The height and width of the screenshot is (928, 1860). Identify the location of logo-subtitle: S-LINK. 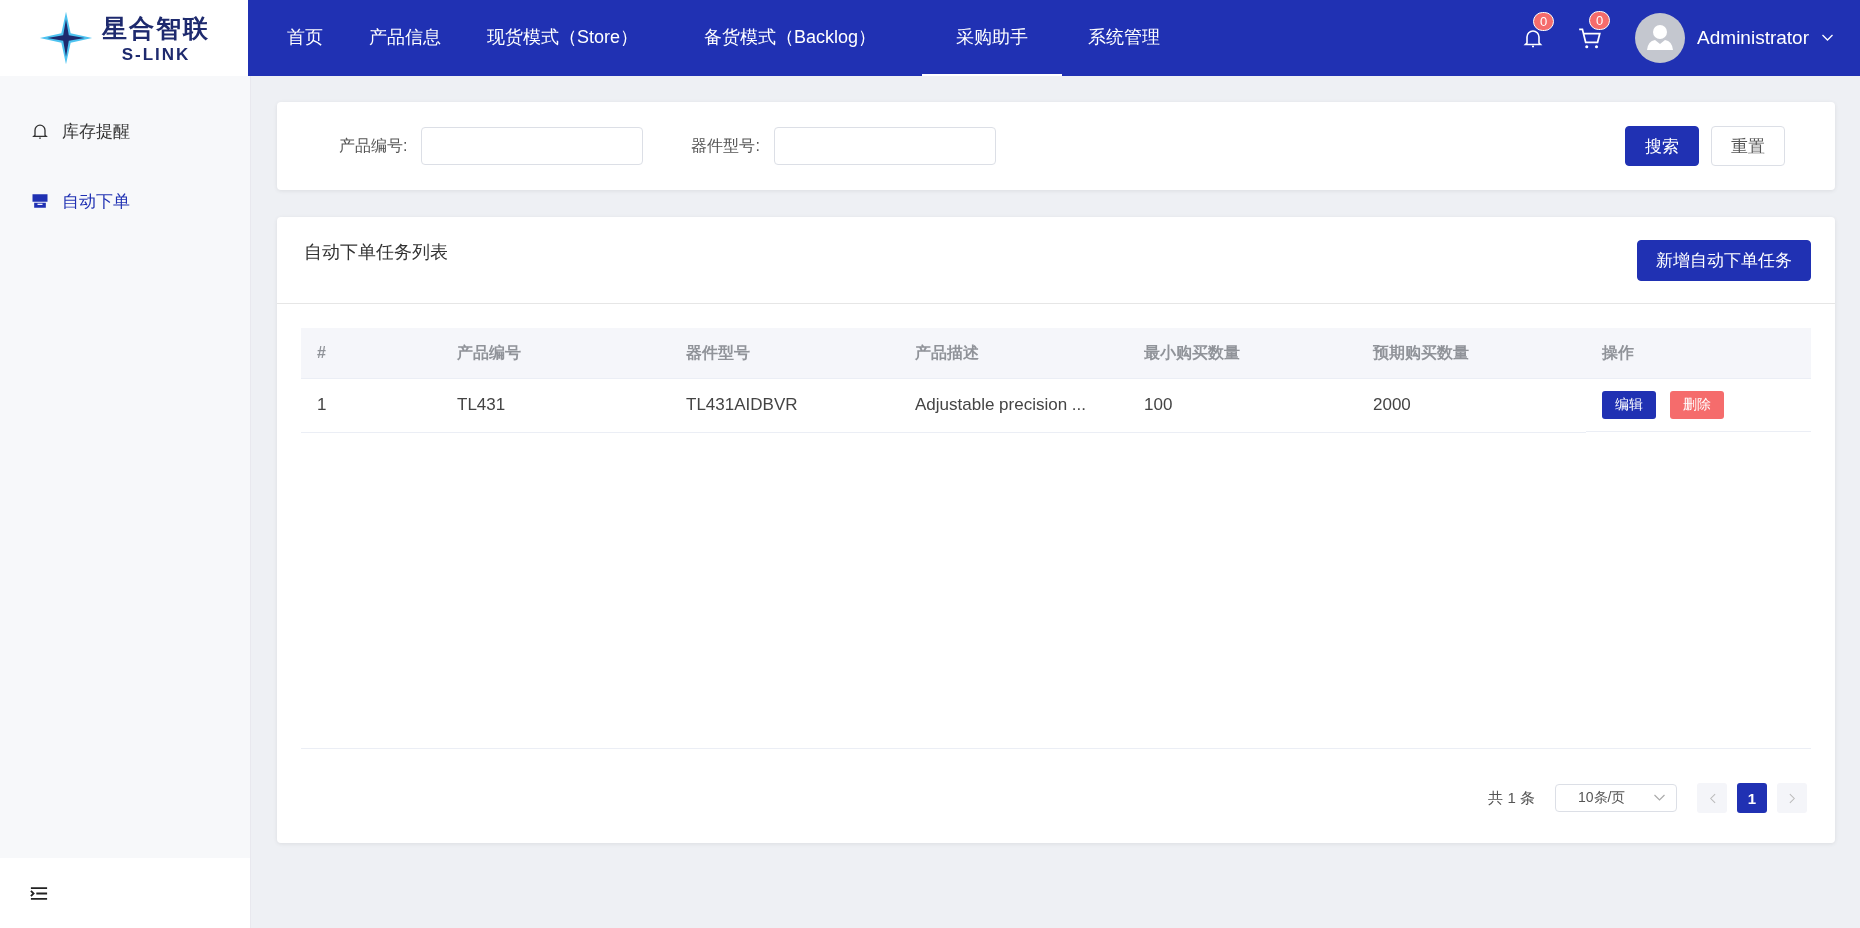
(156, 54).